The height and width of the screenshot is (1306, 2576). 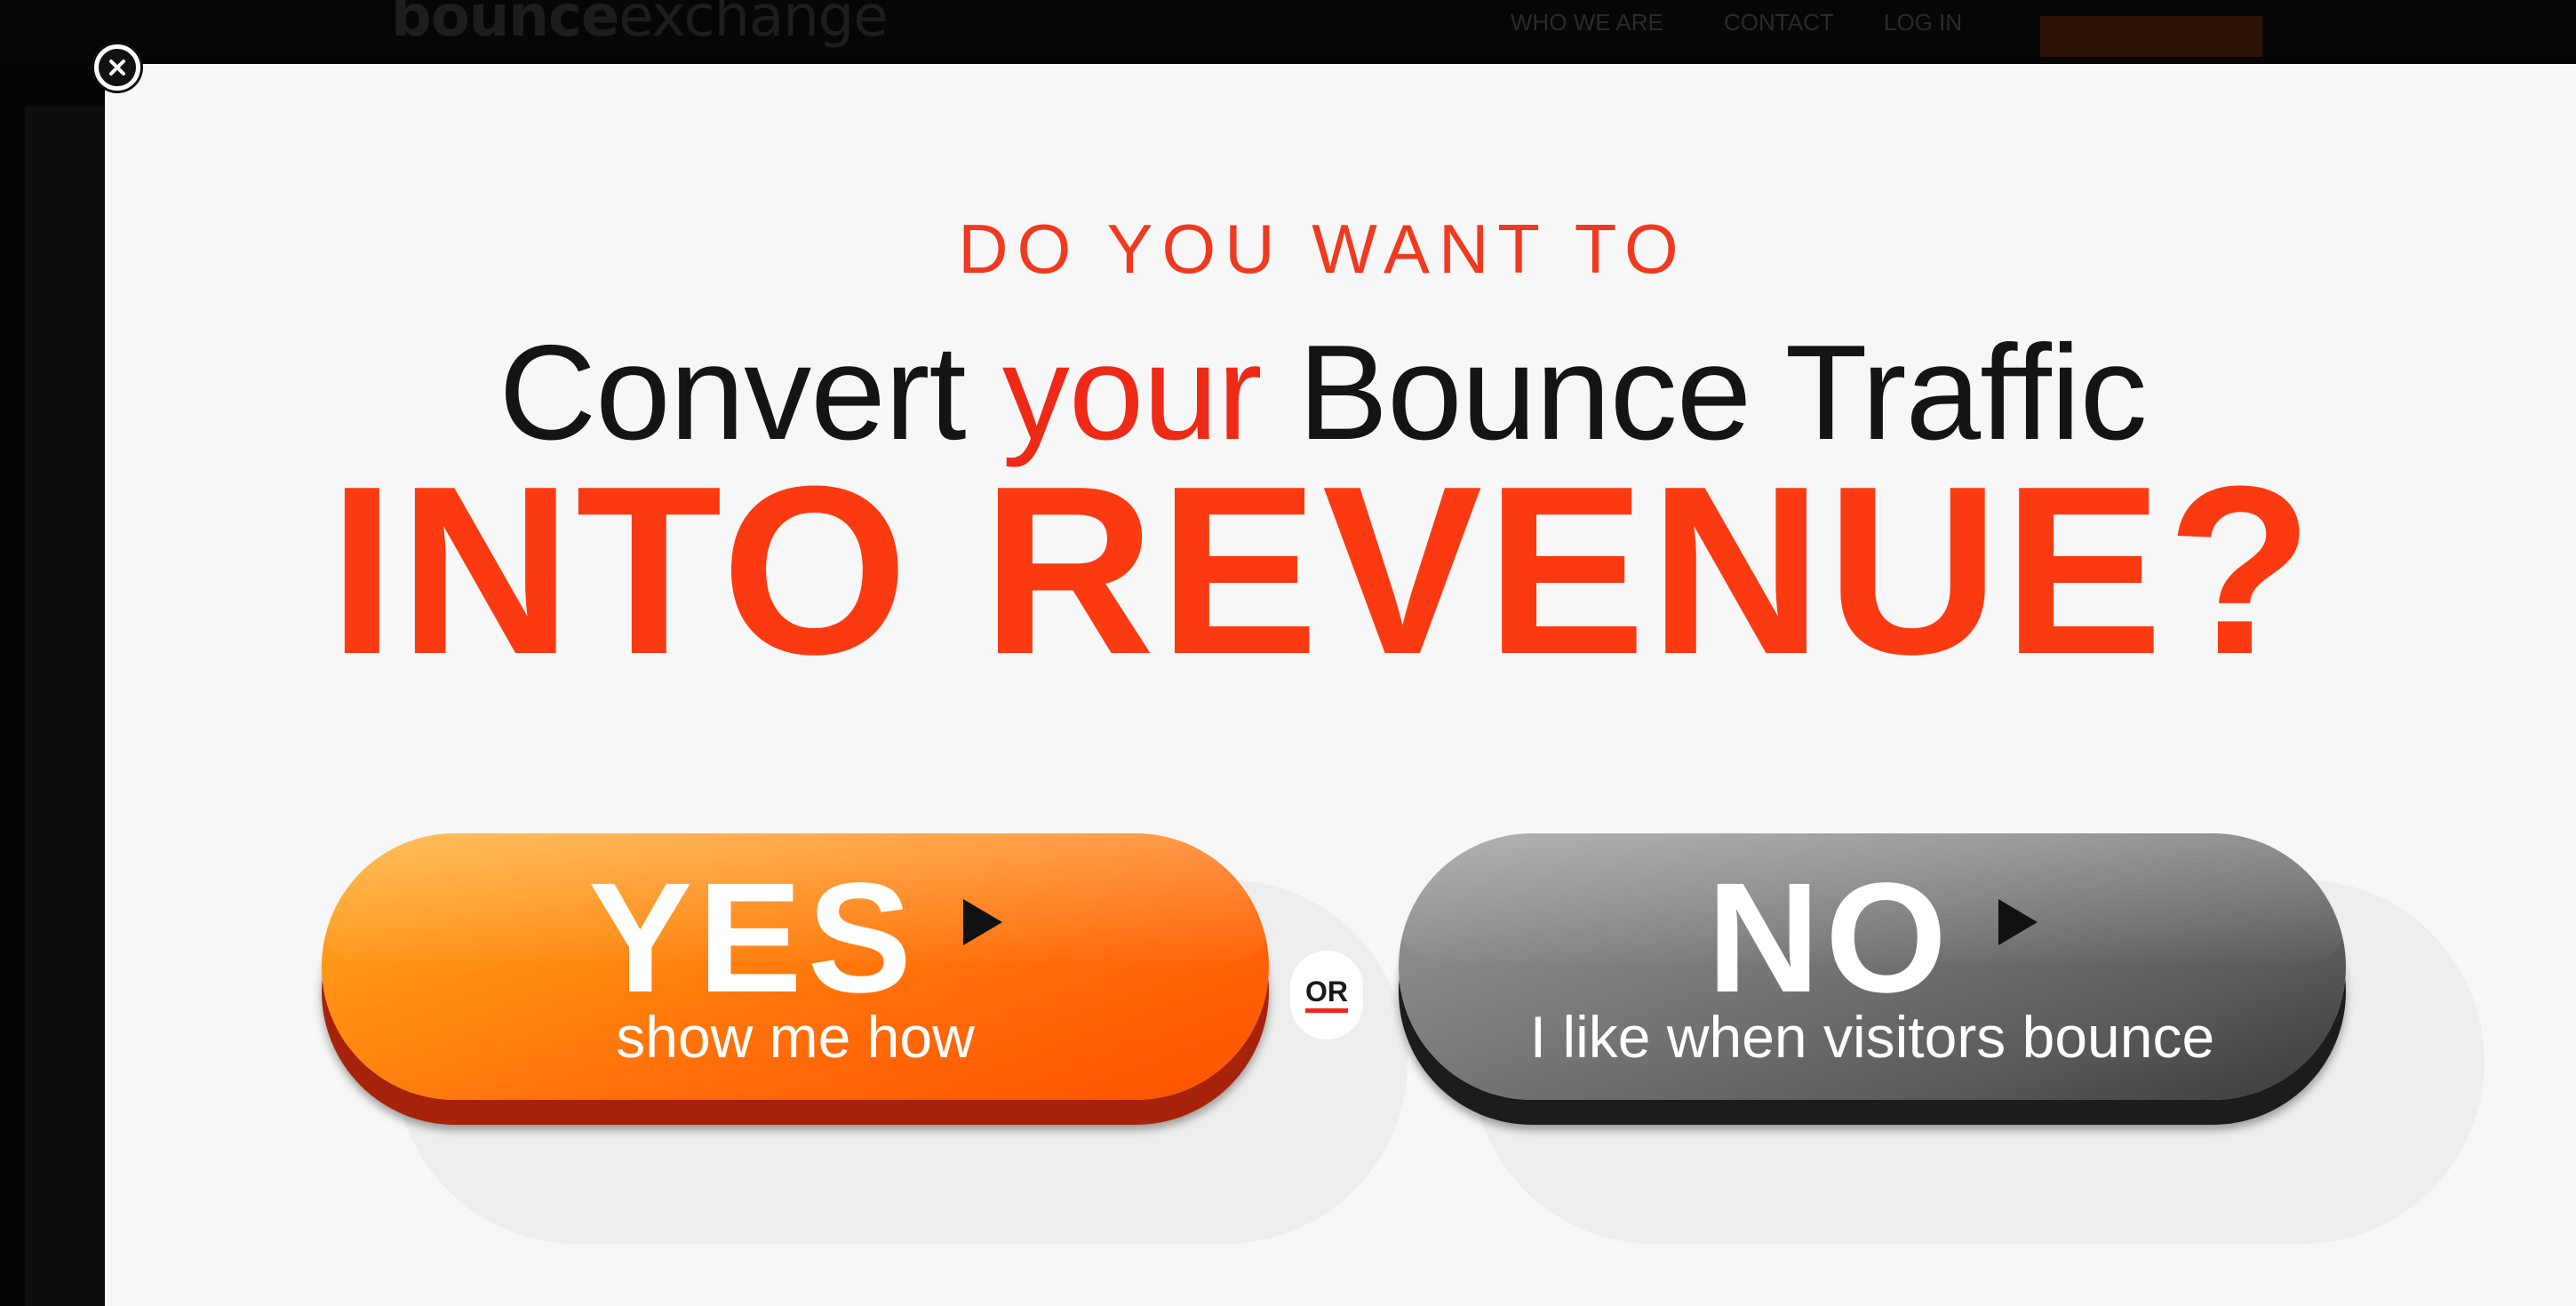 I want to click on no-button-subtext: I like when visitors bounce, so click(x=1872, y=1037).